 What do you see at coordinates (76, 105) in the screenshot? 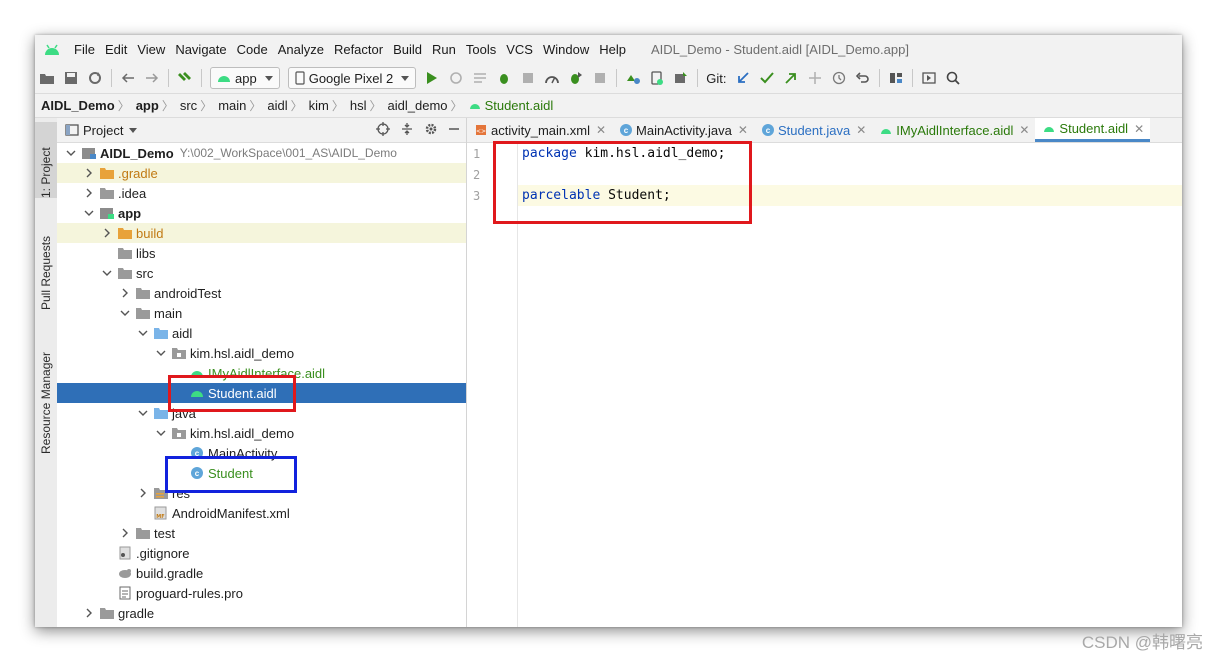
I see `breadcrumb-item: AIDL_Demo` at bounding box center [76, 105].